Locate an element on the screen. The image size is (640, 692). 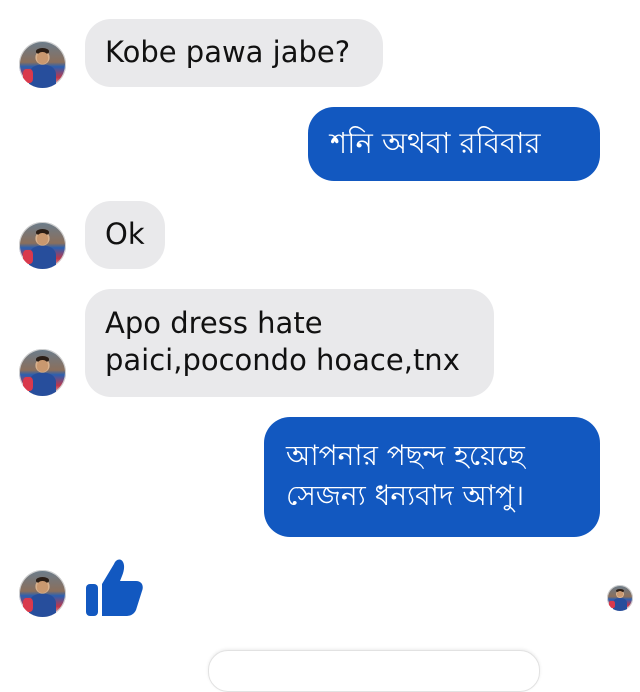
message-text: Ok is located at coordinates (125, 234).